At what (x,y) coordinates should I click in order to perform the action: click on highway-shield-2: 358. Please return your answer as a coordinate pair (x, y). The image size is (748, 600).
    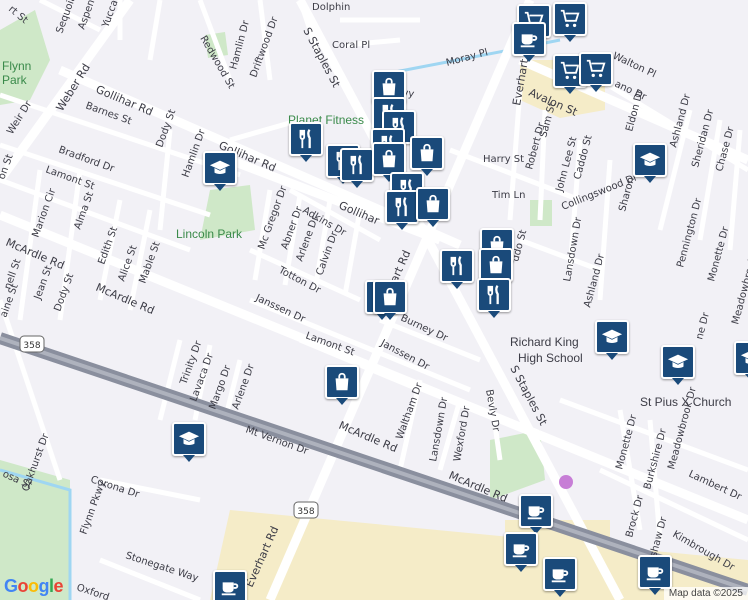
    Looking at the image, I should click on (306, 510).